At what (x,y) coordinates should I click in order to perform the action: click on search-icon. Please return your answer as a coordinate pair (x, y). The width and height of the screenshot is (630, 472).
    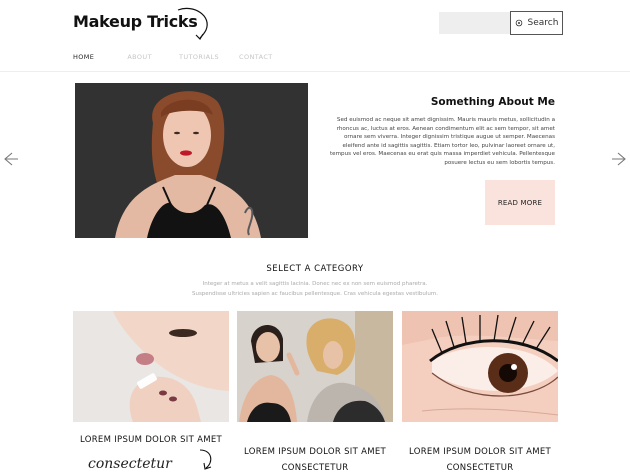
    Looking at the image, I should click on (518, 23).